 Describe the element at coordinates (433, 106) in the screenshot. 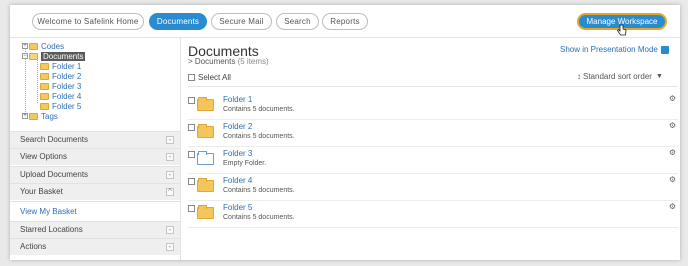

I see `list-item: Folder 1 Contains 5 documents. ⚙` at that location.